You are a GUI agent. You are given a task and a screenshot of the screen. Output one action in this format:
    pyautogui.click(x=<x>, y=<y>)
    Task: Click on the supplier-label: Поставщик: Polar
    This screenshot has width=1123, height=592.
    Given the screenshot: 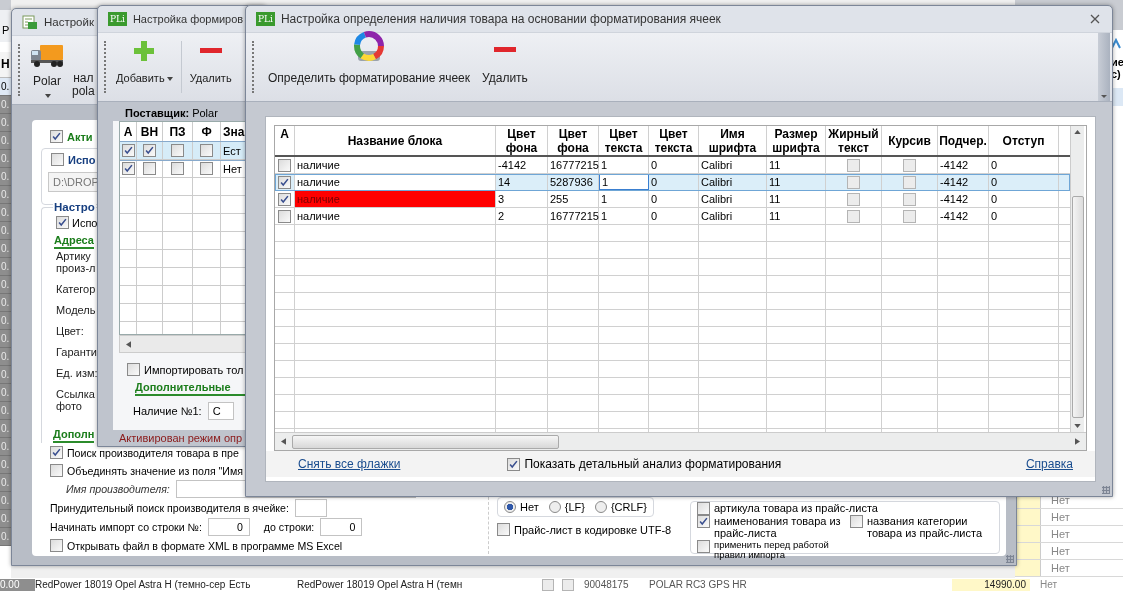 What is the action you would take?
    pyautogui.click(x=171, y=113)
    